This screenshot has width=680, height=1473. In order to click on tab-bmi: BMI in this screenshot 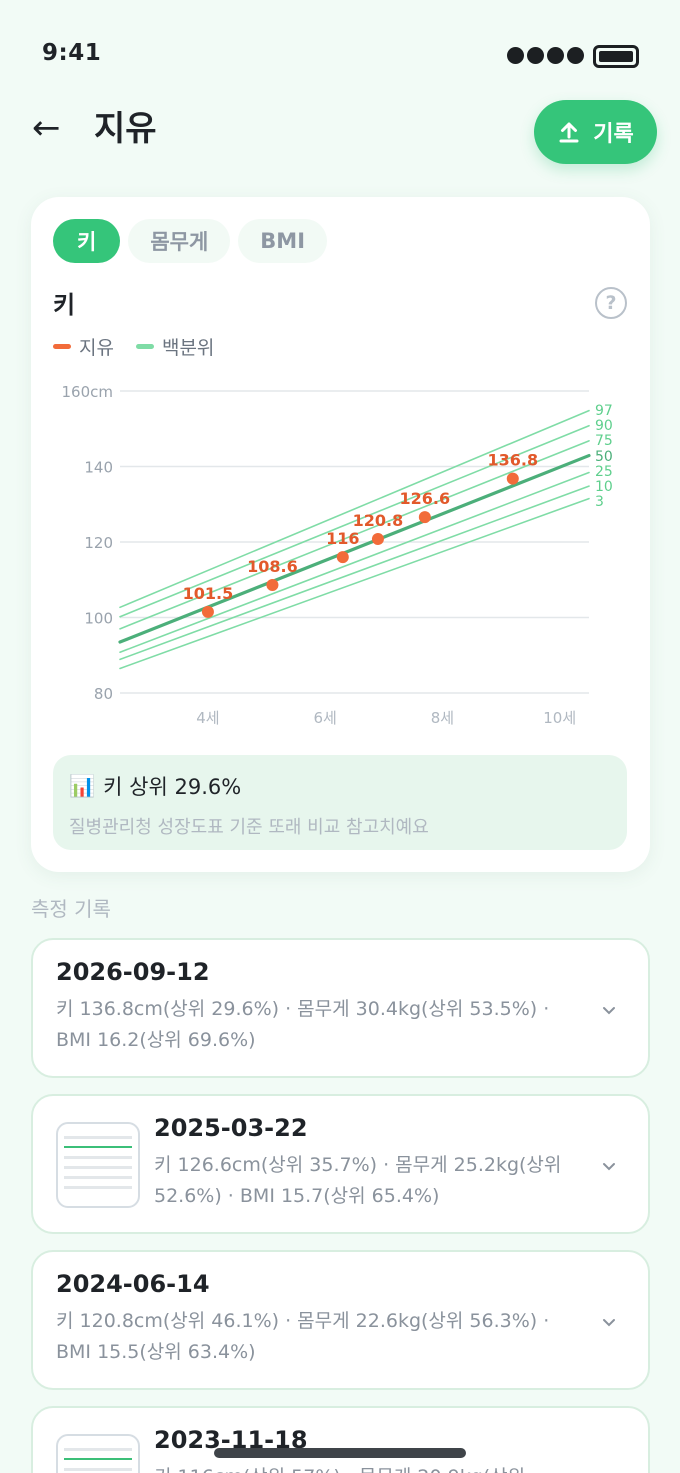, I will do `click(283, 241)`.